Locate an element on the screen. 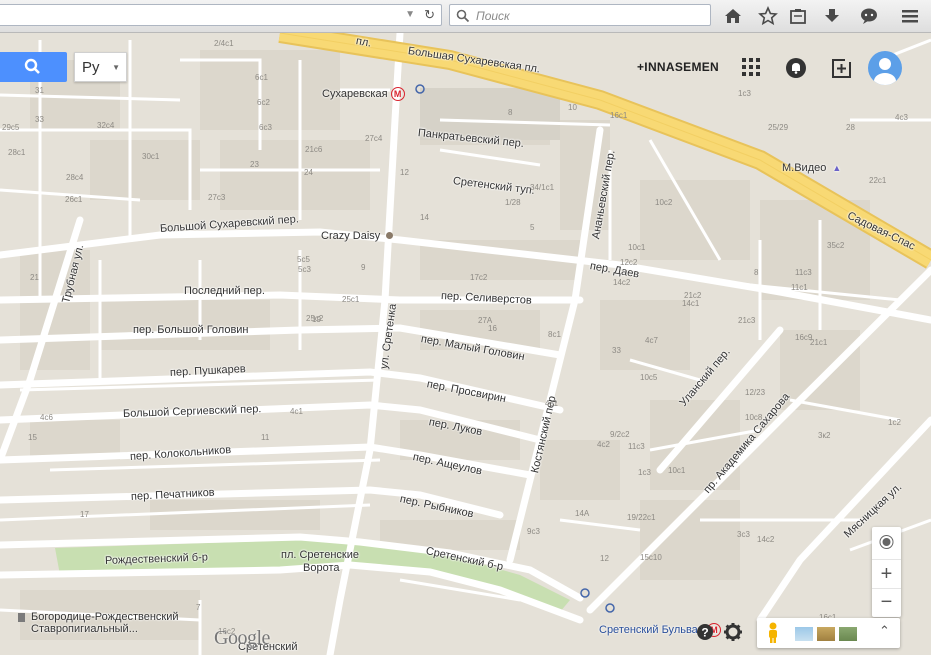 This screenshot has height=655, width=931. house-number: 28 is located at coordinates (850, 127).